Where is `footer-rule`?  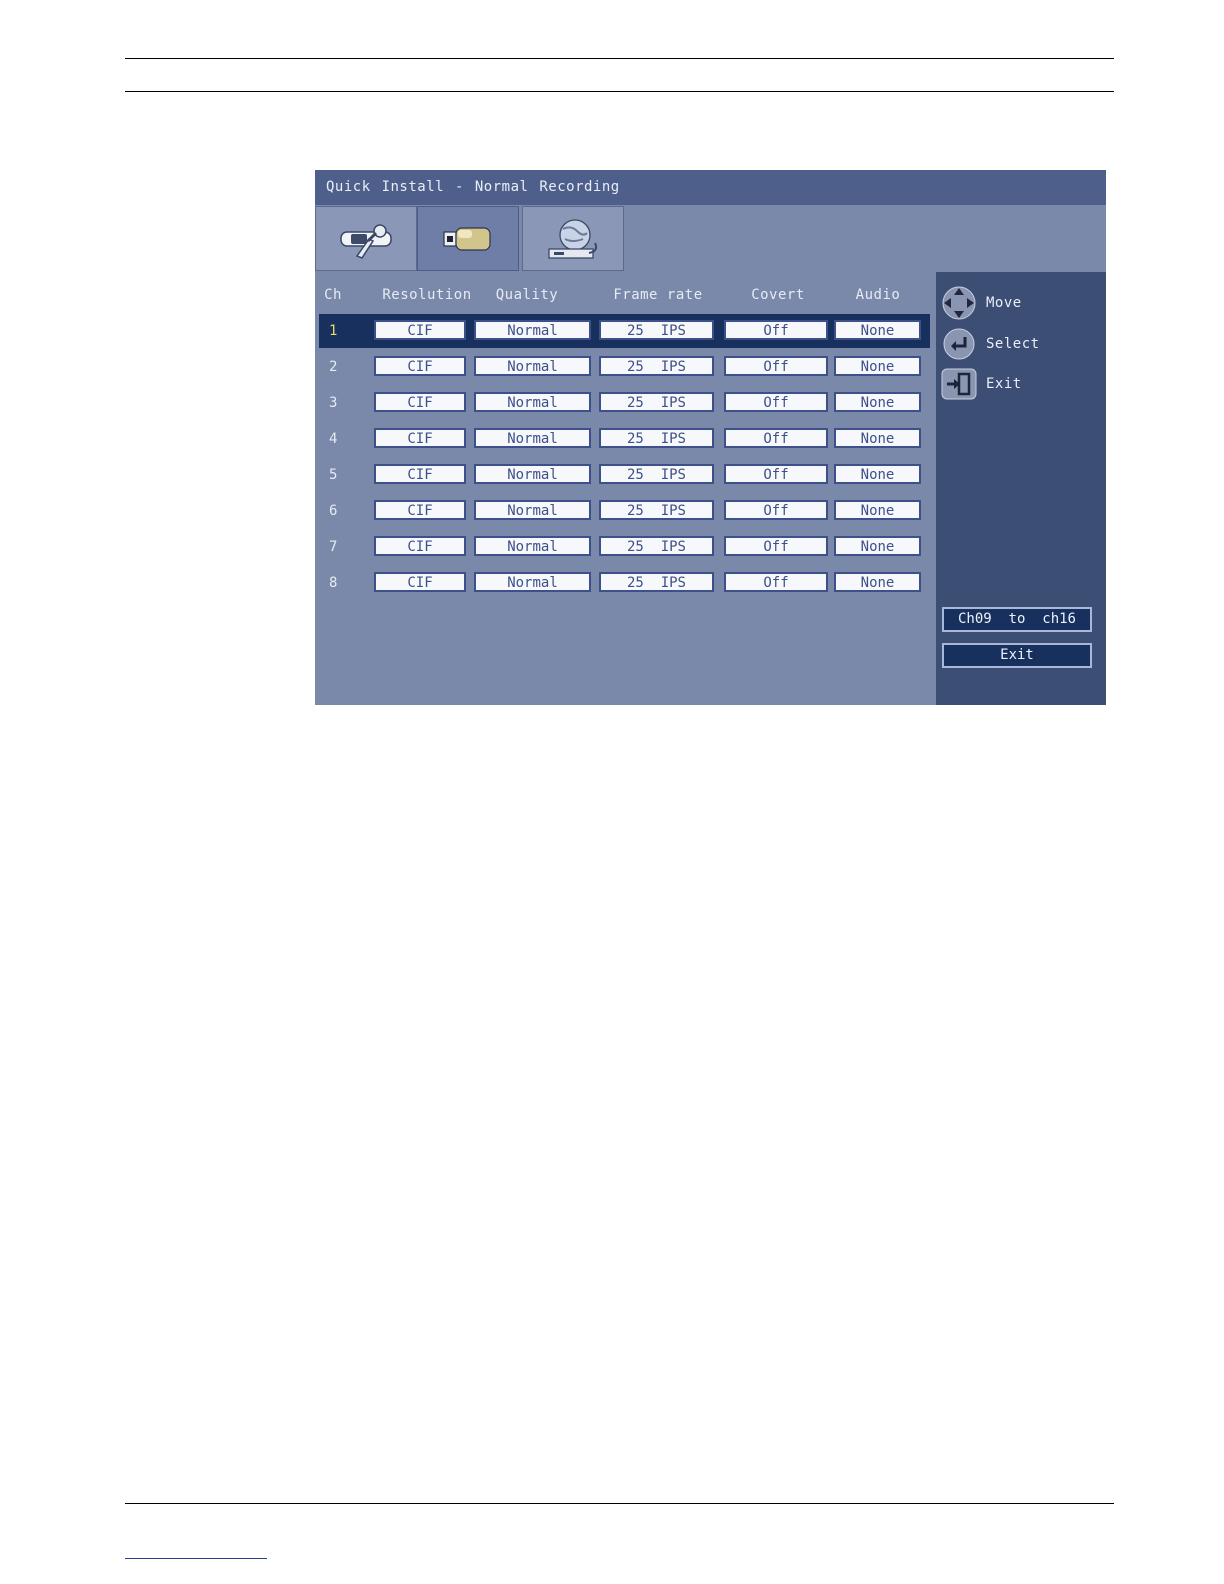
footer-rule is located at coordinates (619, 1503).